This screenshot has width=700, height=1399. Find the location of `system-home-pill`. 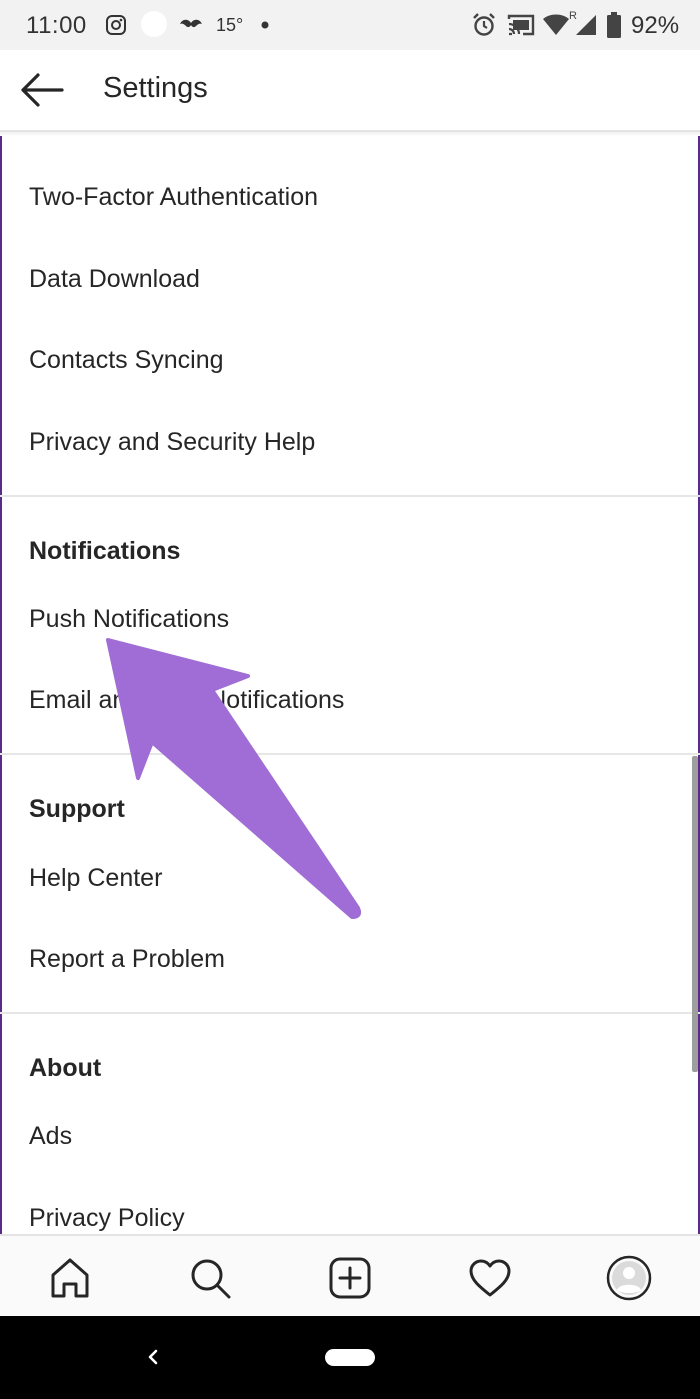

system-home-pill is located at coordinates (350, 1357).